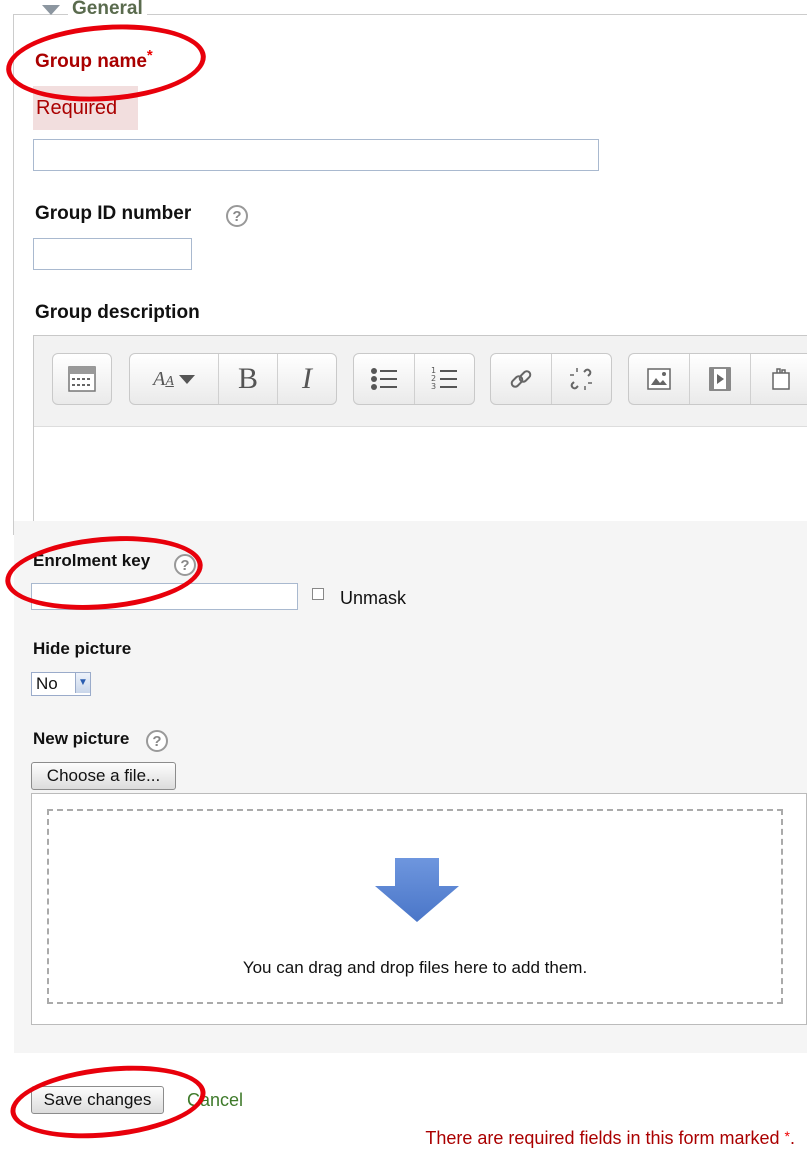 The height and width of the screenshot is (1160, 807). What do you see at coordinates (107, 8) in the screenshot?
I see `section-legend: General` at bounding box center [107, 8].